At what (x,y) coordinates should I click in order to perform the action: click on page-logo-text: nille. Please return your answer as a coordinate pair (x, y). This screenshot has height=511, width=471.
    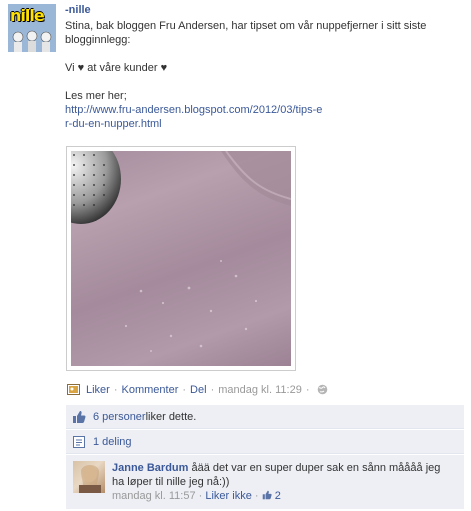
    Looking at the image, I should click on (27, 15).